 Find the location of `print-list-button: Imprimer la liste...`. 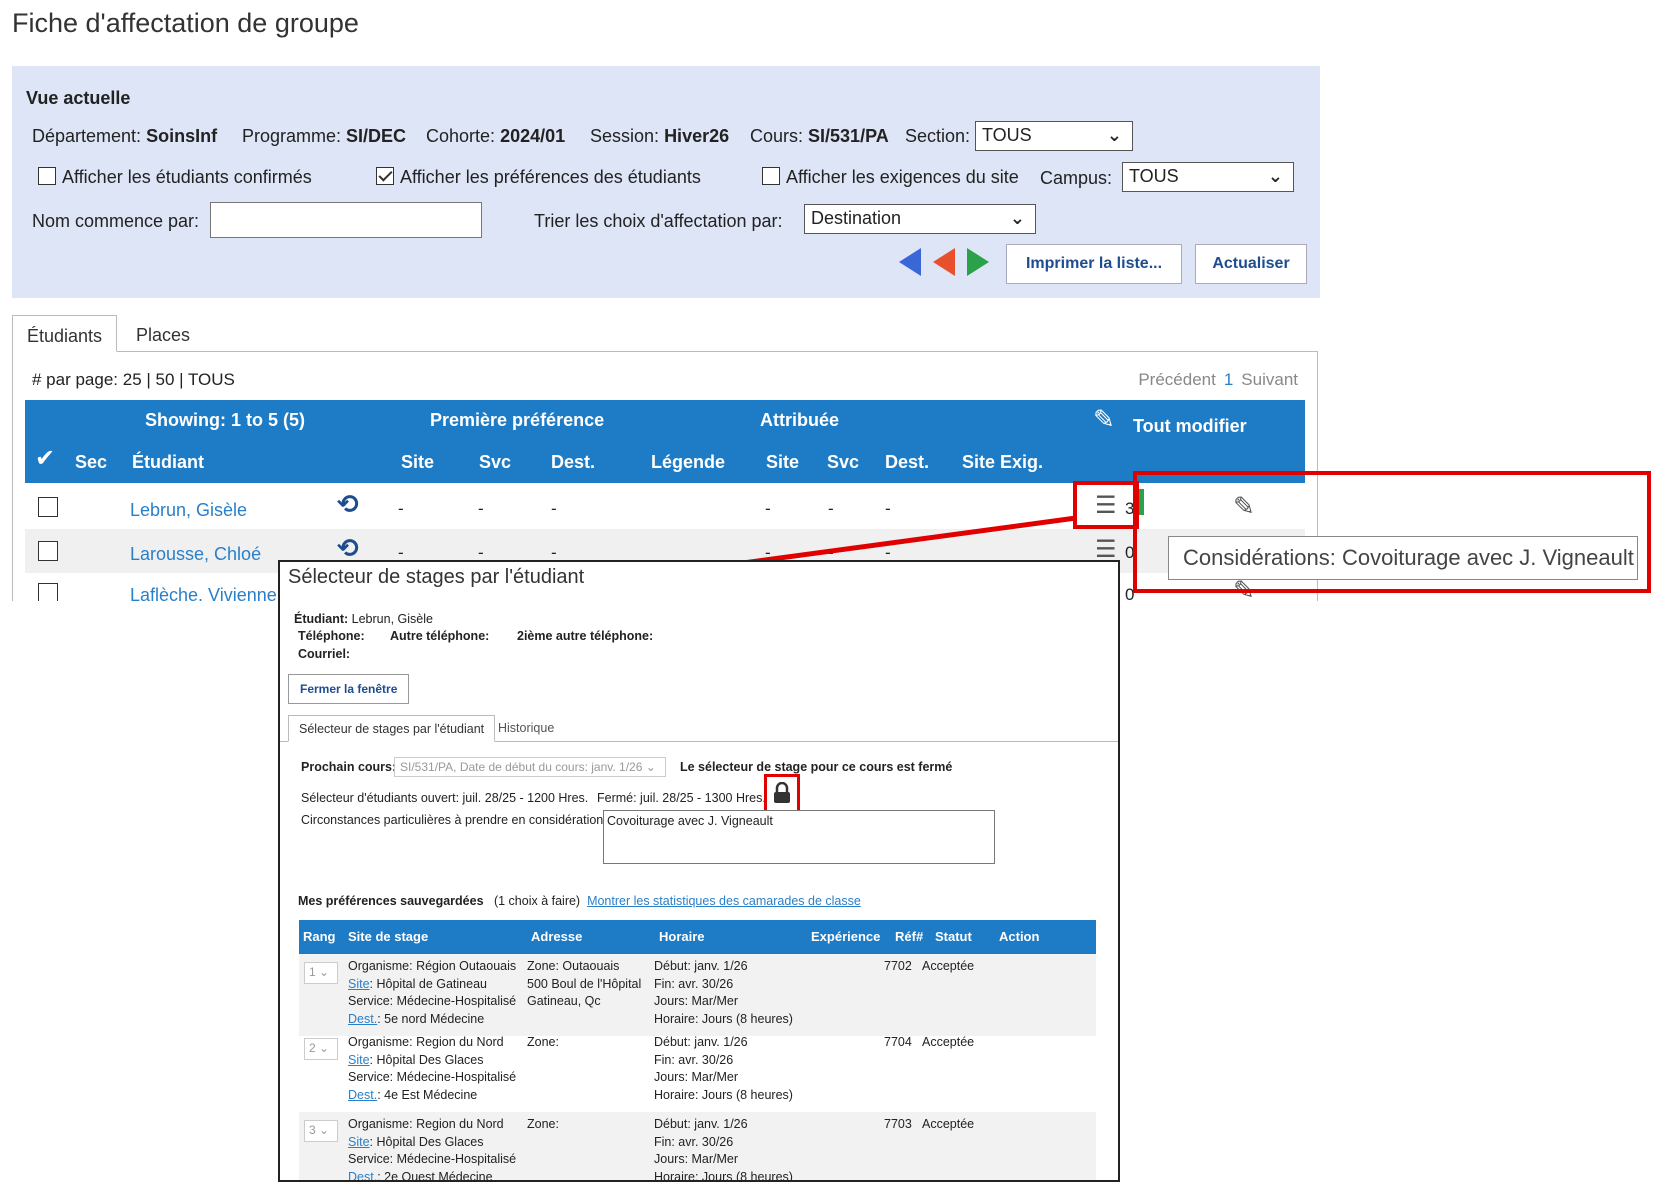

print-list-button: Imprimer la liste... is located at coordinates (1094, 264).